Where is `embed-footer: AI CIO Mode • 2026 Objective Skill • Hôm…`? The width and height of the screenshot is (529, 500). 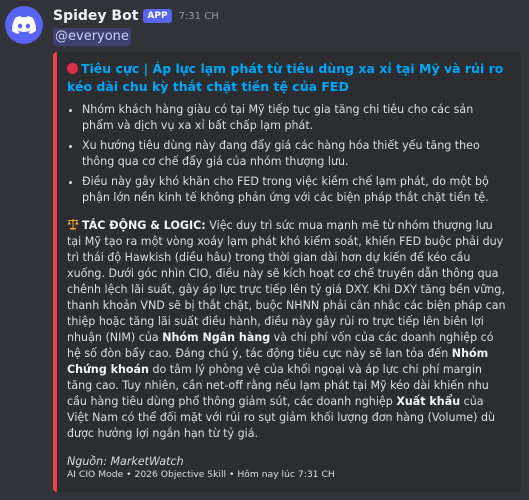
embed-footer: AI CIO Mode • 2026 Objective Skill • Hôm… is located at coordinates (201, 474).